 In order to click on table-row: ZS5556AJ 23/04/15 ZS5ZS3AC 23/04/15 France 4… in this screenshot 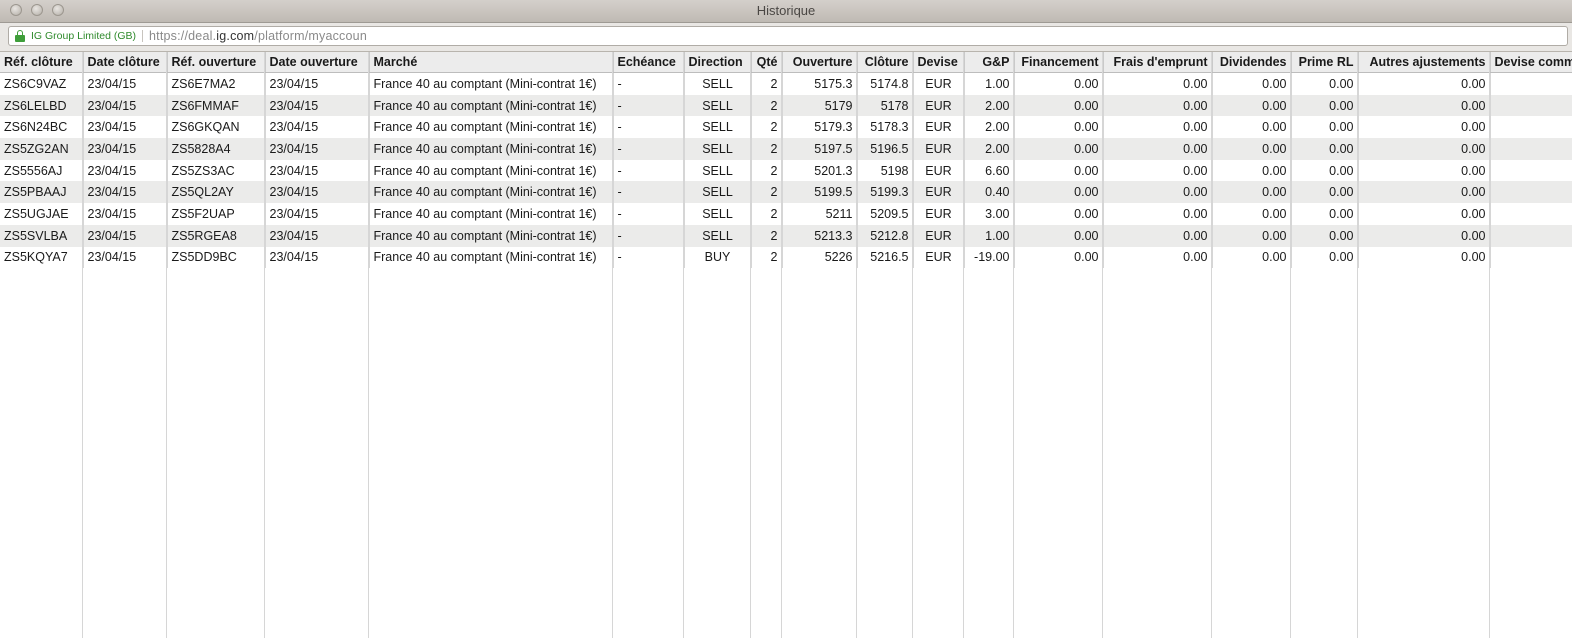, I will do `click(786, 170)`.